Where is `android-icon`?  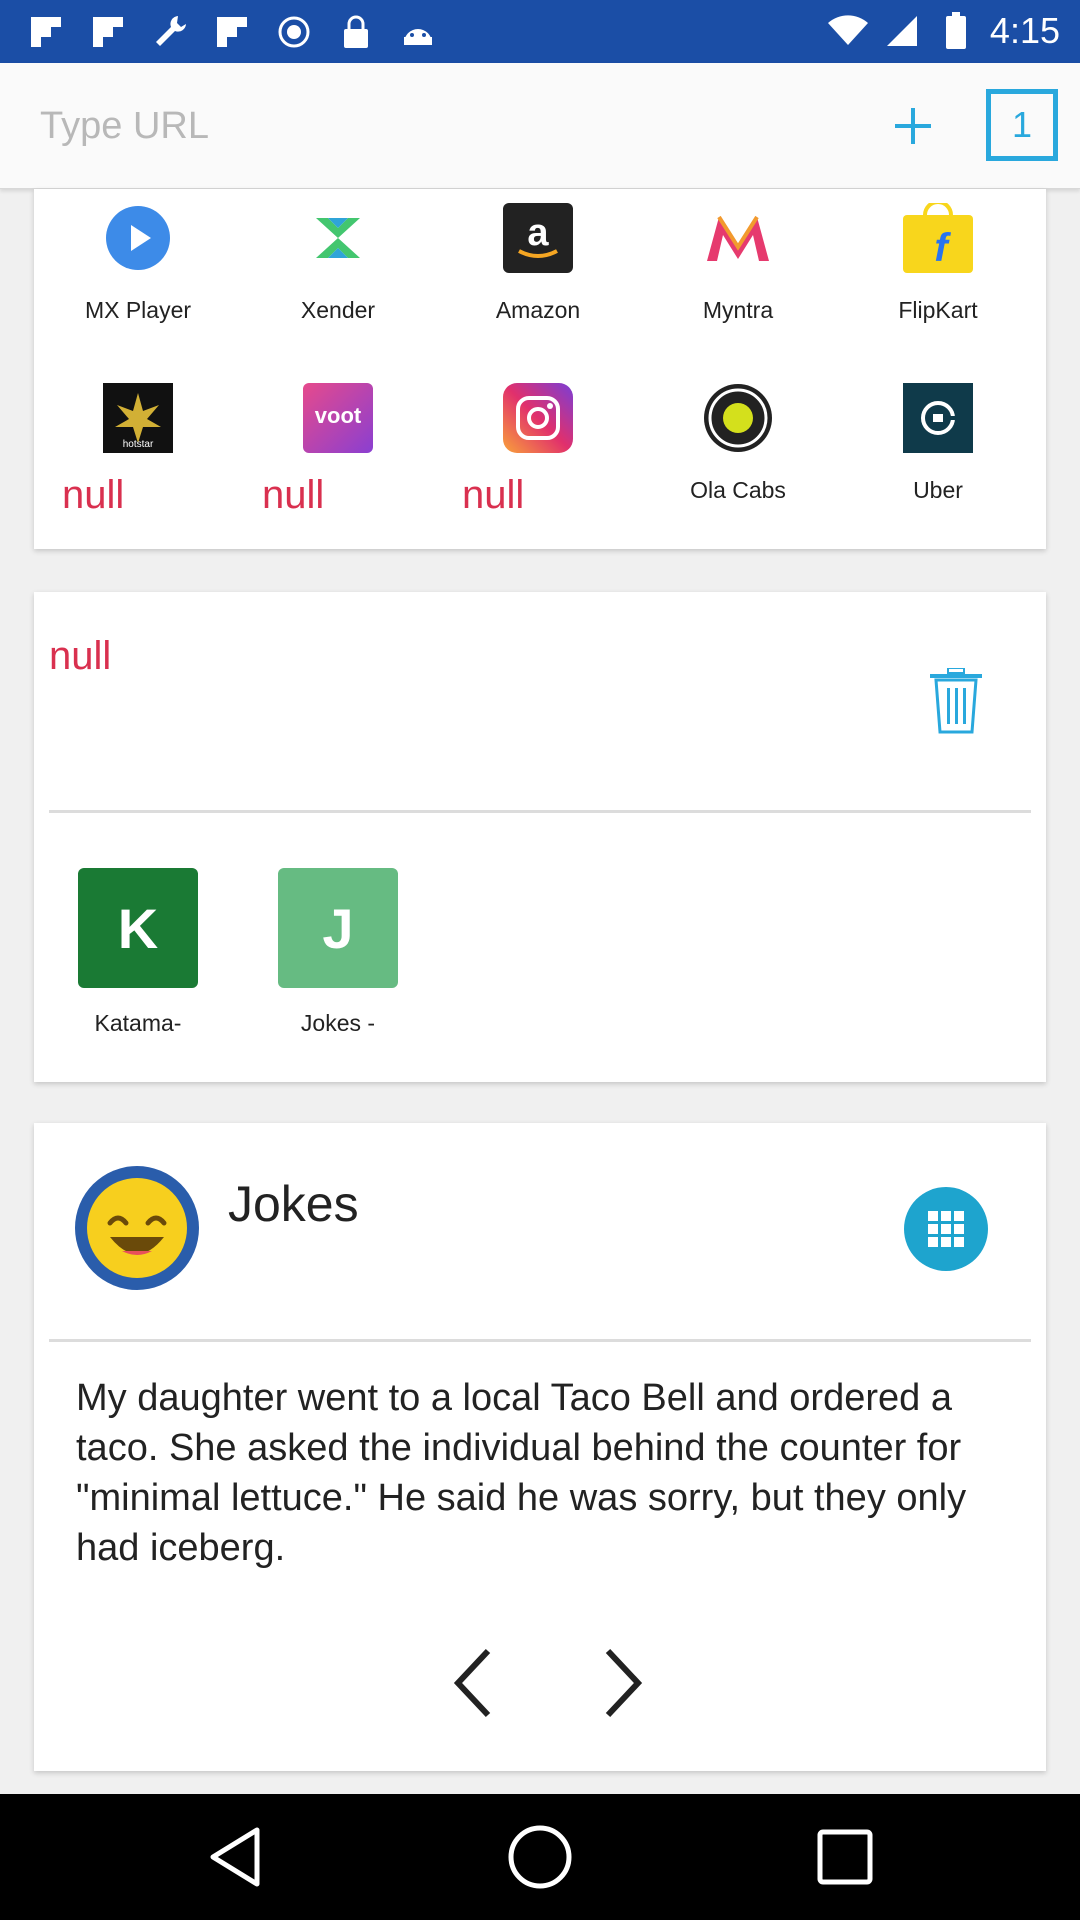
android-icon is located at coordinates (418, 32).